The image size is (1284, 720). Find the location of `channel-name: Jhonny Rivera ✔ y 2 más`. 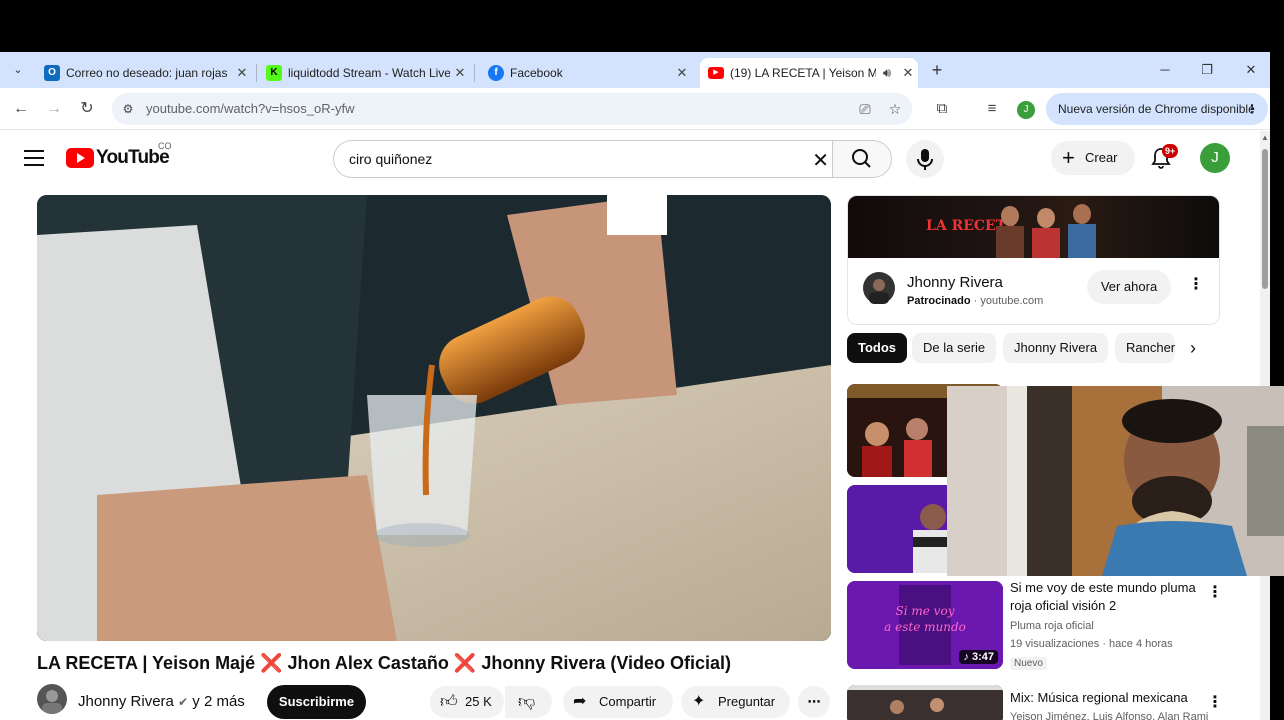

channel-name: Jhonny Rivera ✔ y 2 más is located at coordinates (161, 701).